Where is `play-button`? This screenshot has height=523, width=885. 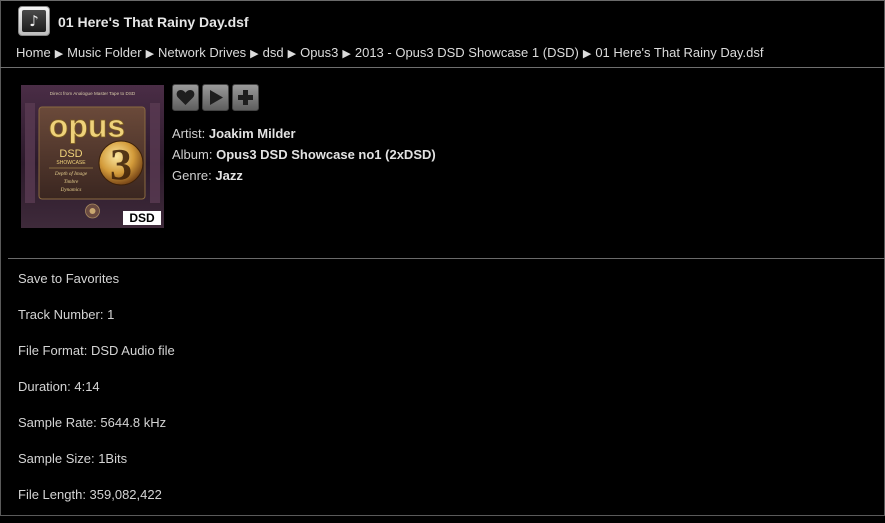 play-button is located at coordinates (215, 97).